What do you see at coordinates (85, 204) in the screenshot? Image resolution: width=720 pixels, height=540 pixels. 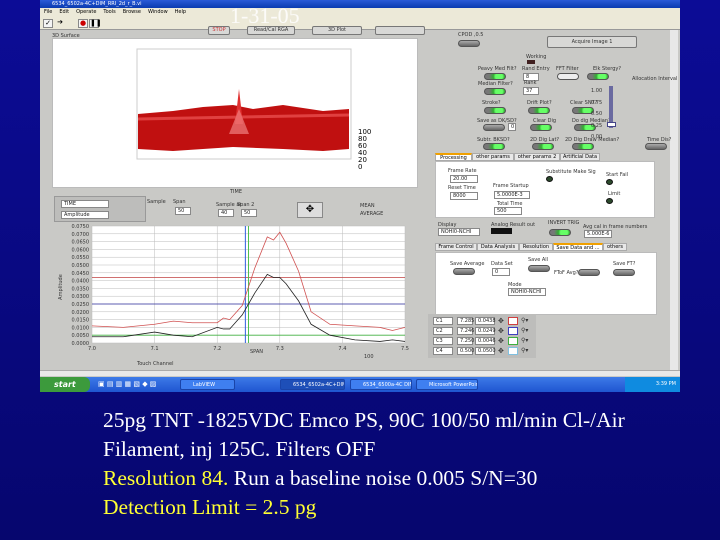 I see `plot-name-time: TIME` at bounding box center [85, 204].